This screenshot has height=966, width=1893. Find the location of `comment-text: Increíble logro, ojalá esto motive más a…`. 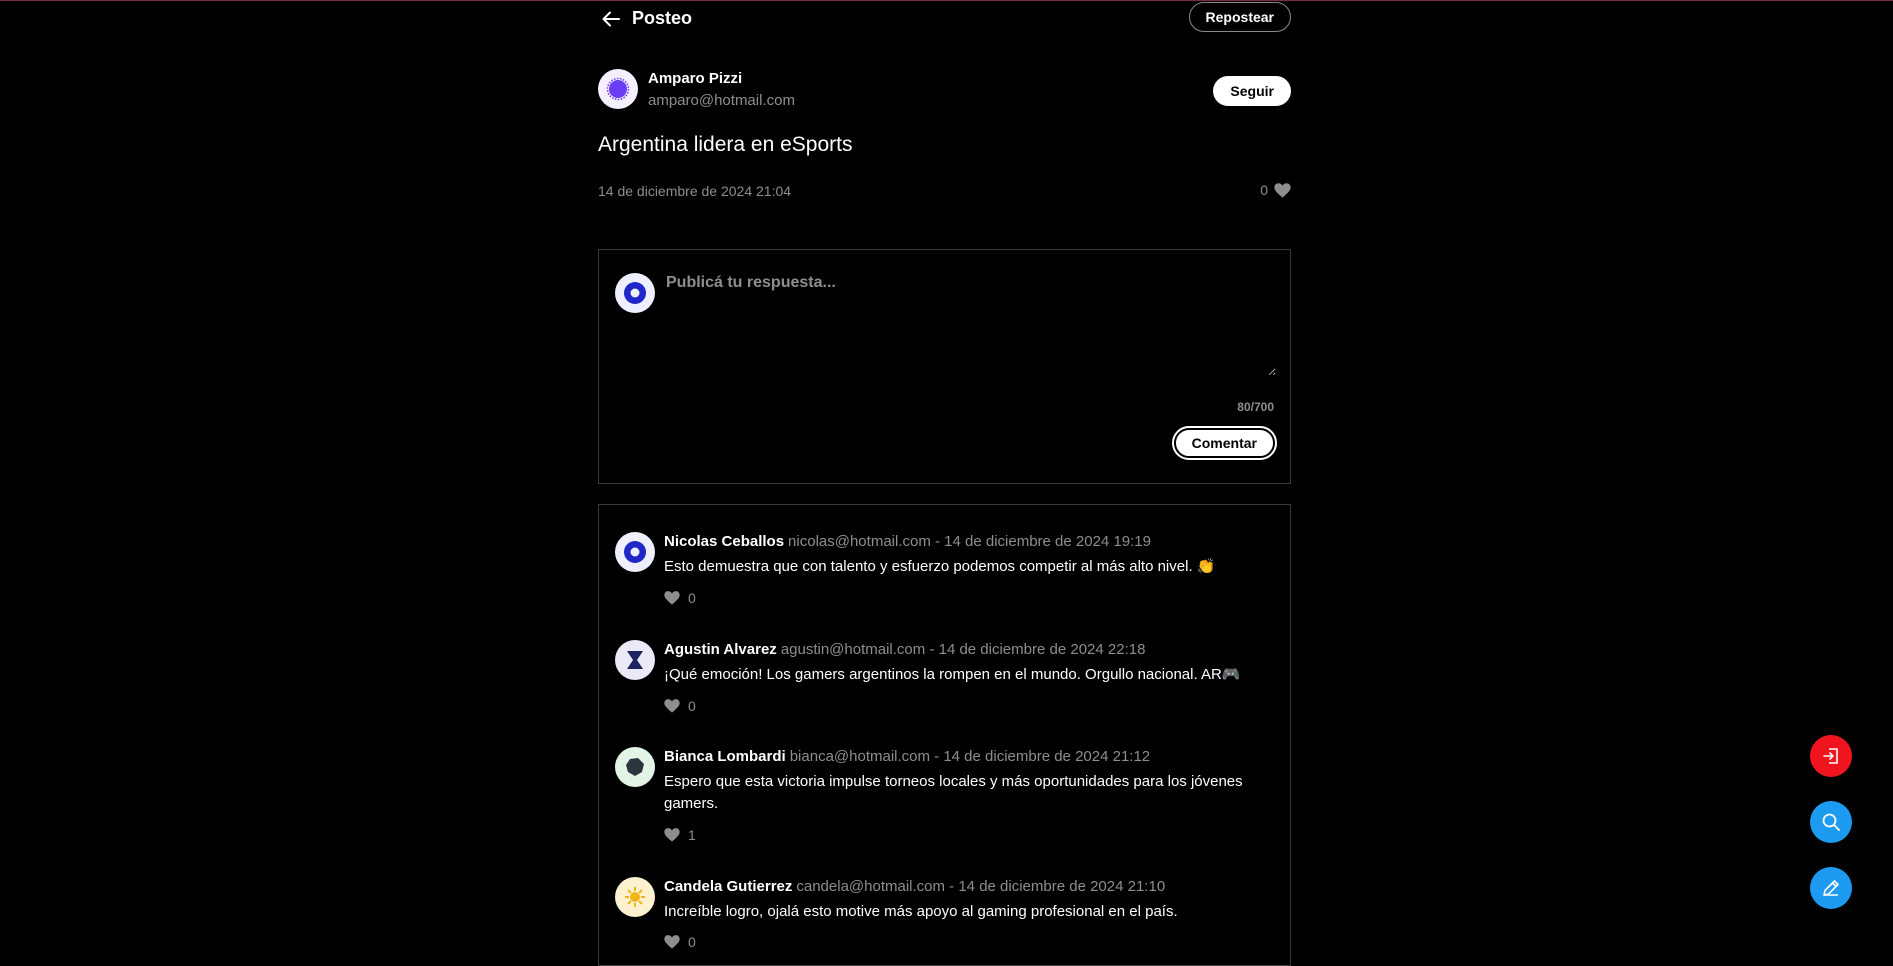

comment-text: Increíble logro, ojalá esto motive más a… is located at coordinates (921, 911).